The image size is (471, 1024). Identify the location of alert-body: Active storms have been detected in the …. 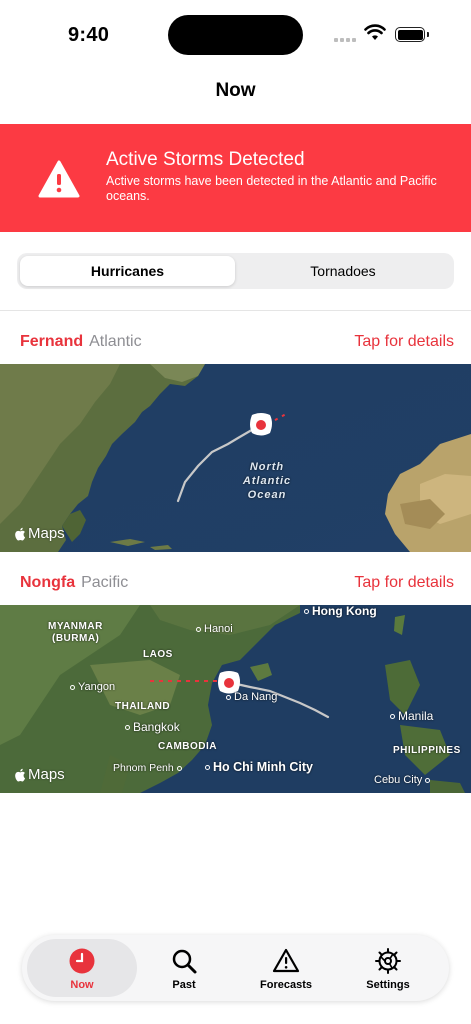
(271, 188).